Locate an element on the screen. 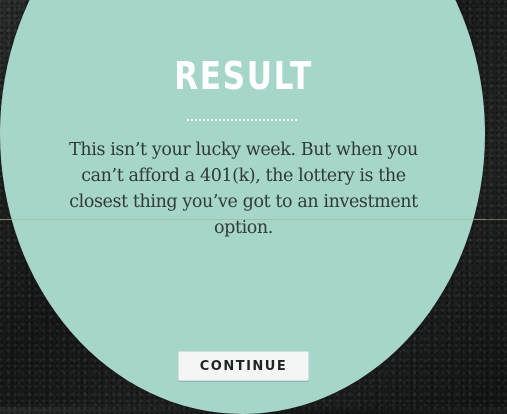  continue-button: CONTINUE is located at coordinates (243, 366).